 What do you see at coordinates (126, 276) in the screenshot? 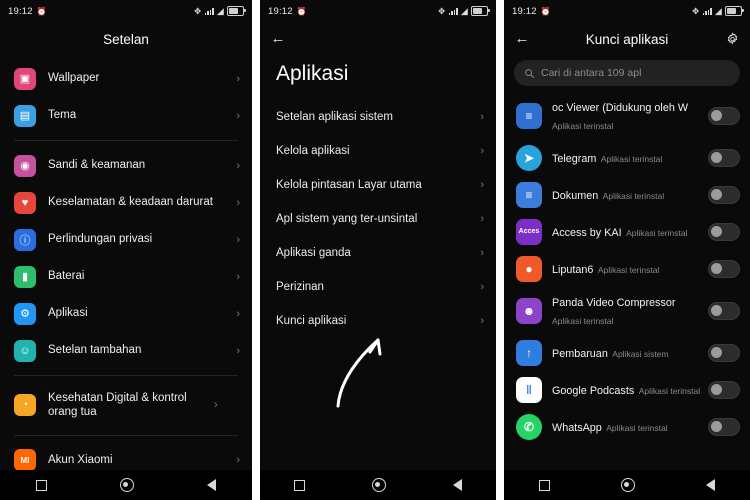
I see `settings-item-baterai: ▮ Baterai ›` at bounding box center [126, 276].